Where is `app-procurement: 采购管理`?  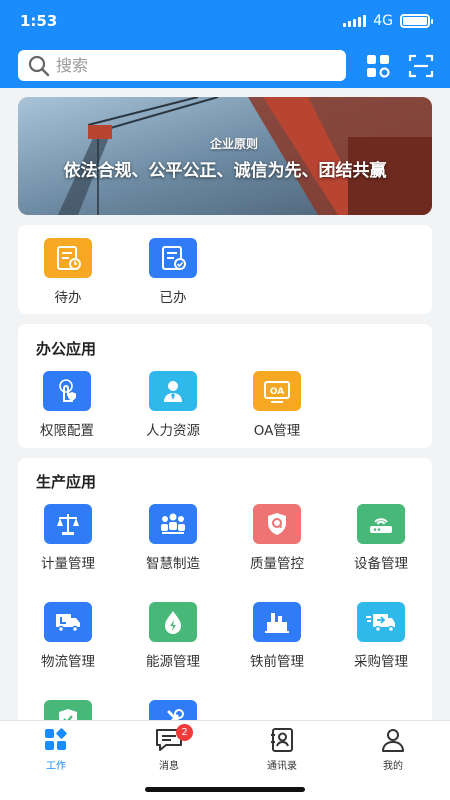 app-procurement: 采购管理 is located at coordinates (381, 636).